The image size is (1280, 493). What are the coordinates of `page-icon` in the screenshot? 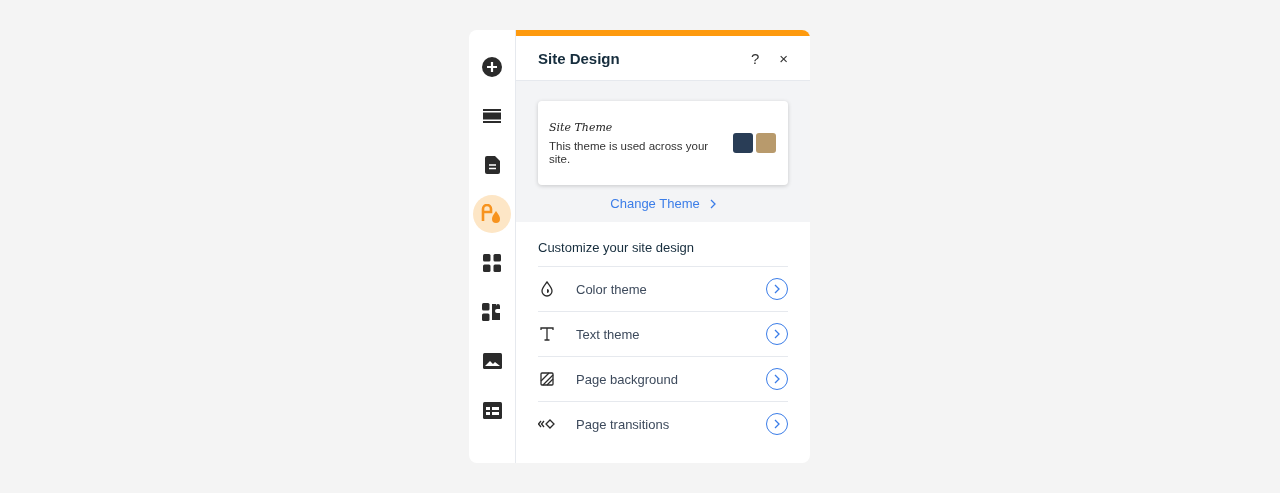 It's located at (492, 165).